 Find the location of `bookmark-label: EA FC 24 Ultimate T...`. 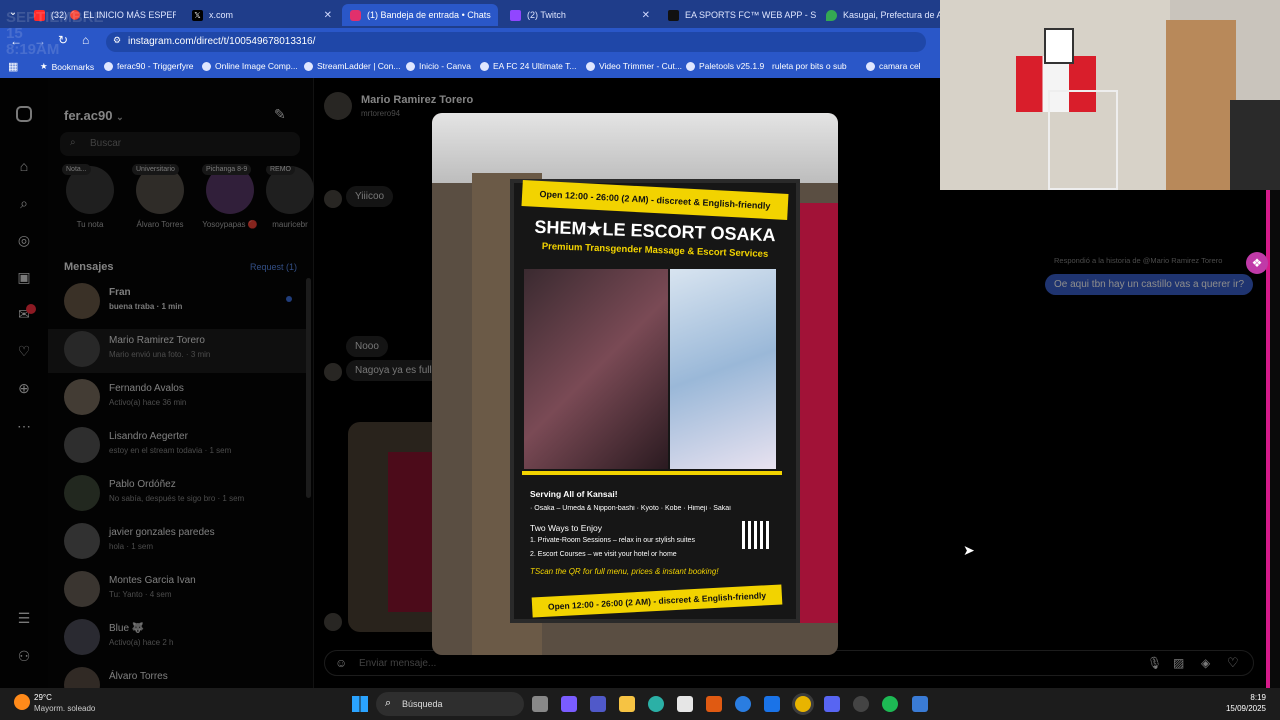

bookmark-label: EA FC 24 Ultimate T... is located at coordinates (535, 66).